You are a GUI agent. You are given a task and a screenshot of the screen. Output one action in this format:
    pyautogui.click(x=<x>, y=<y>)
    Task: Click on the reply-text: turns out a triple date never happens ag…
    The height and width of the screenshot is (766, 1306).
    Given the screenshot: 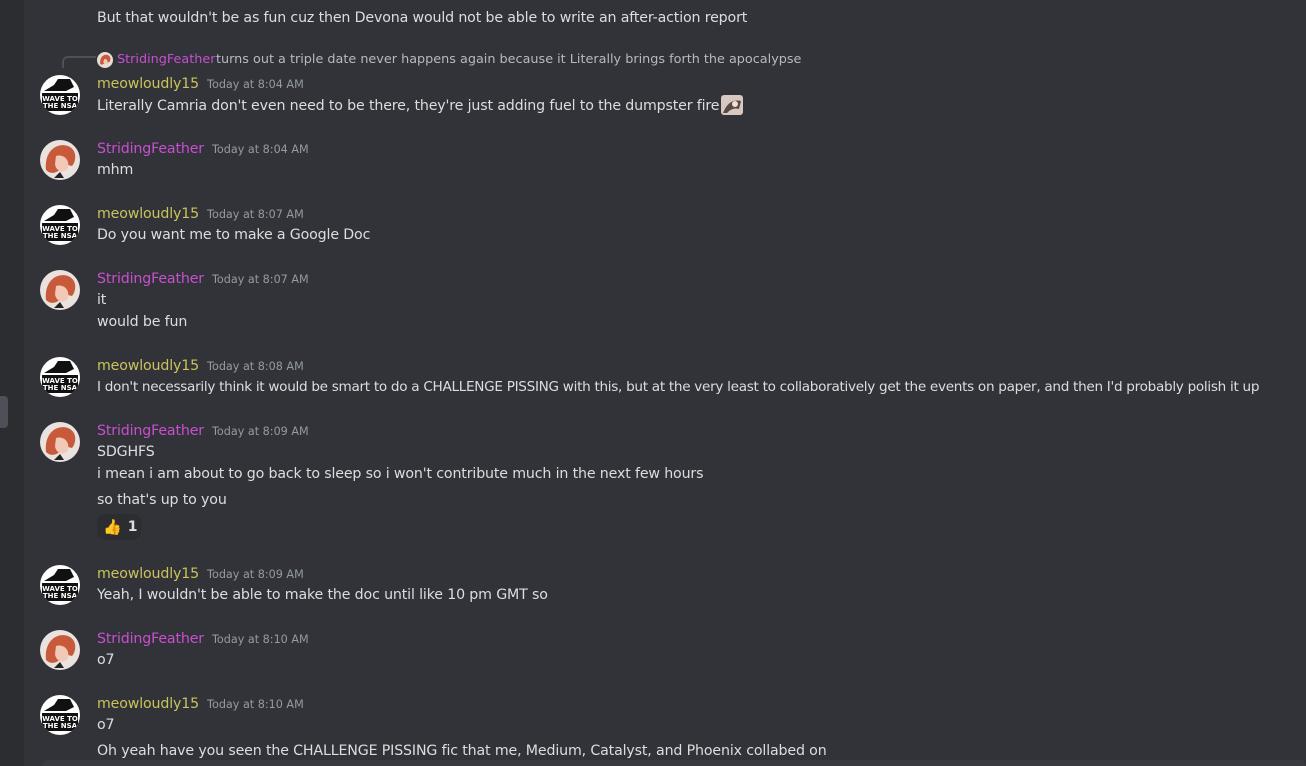 What is the action you would take?
    pyautogui.click(x=508, y=60)
    